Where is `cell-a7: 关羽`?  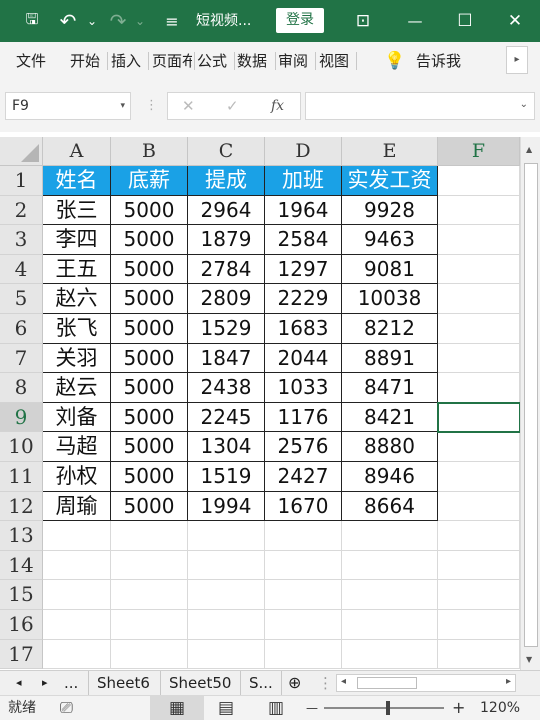 cell-a7: 关羽 is located at coordinates (77, 358).